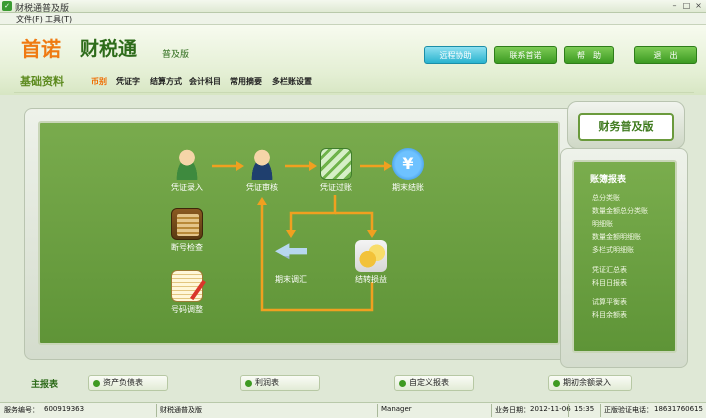 The image size is (706, 418). I want to click on subnav-summary: 常用摘要, so click(246, 81).